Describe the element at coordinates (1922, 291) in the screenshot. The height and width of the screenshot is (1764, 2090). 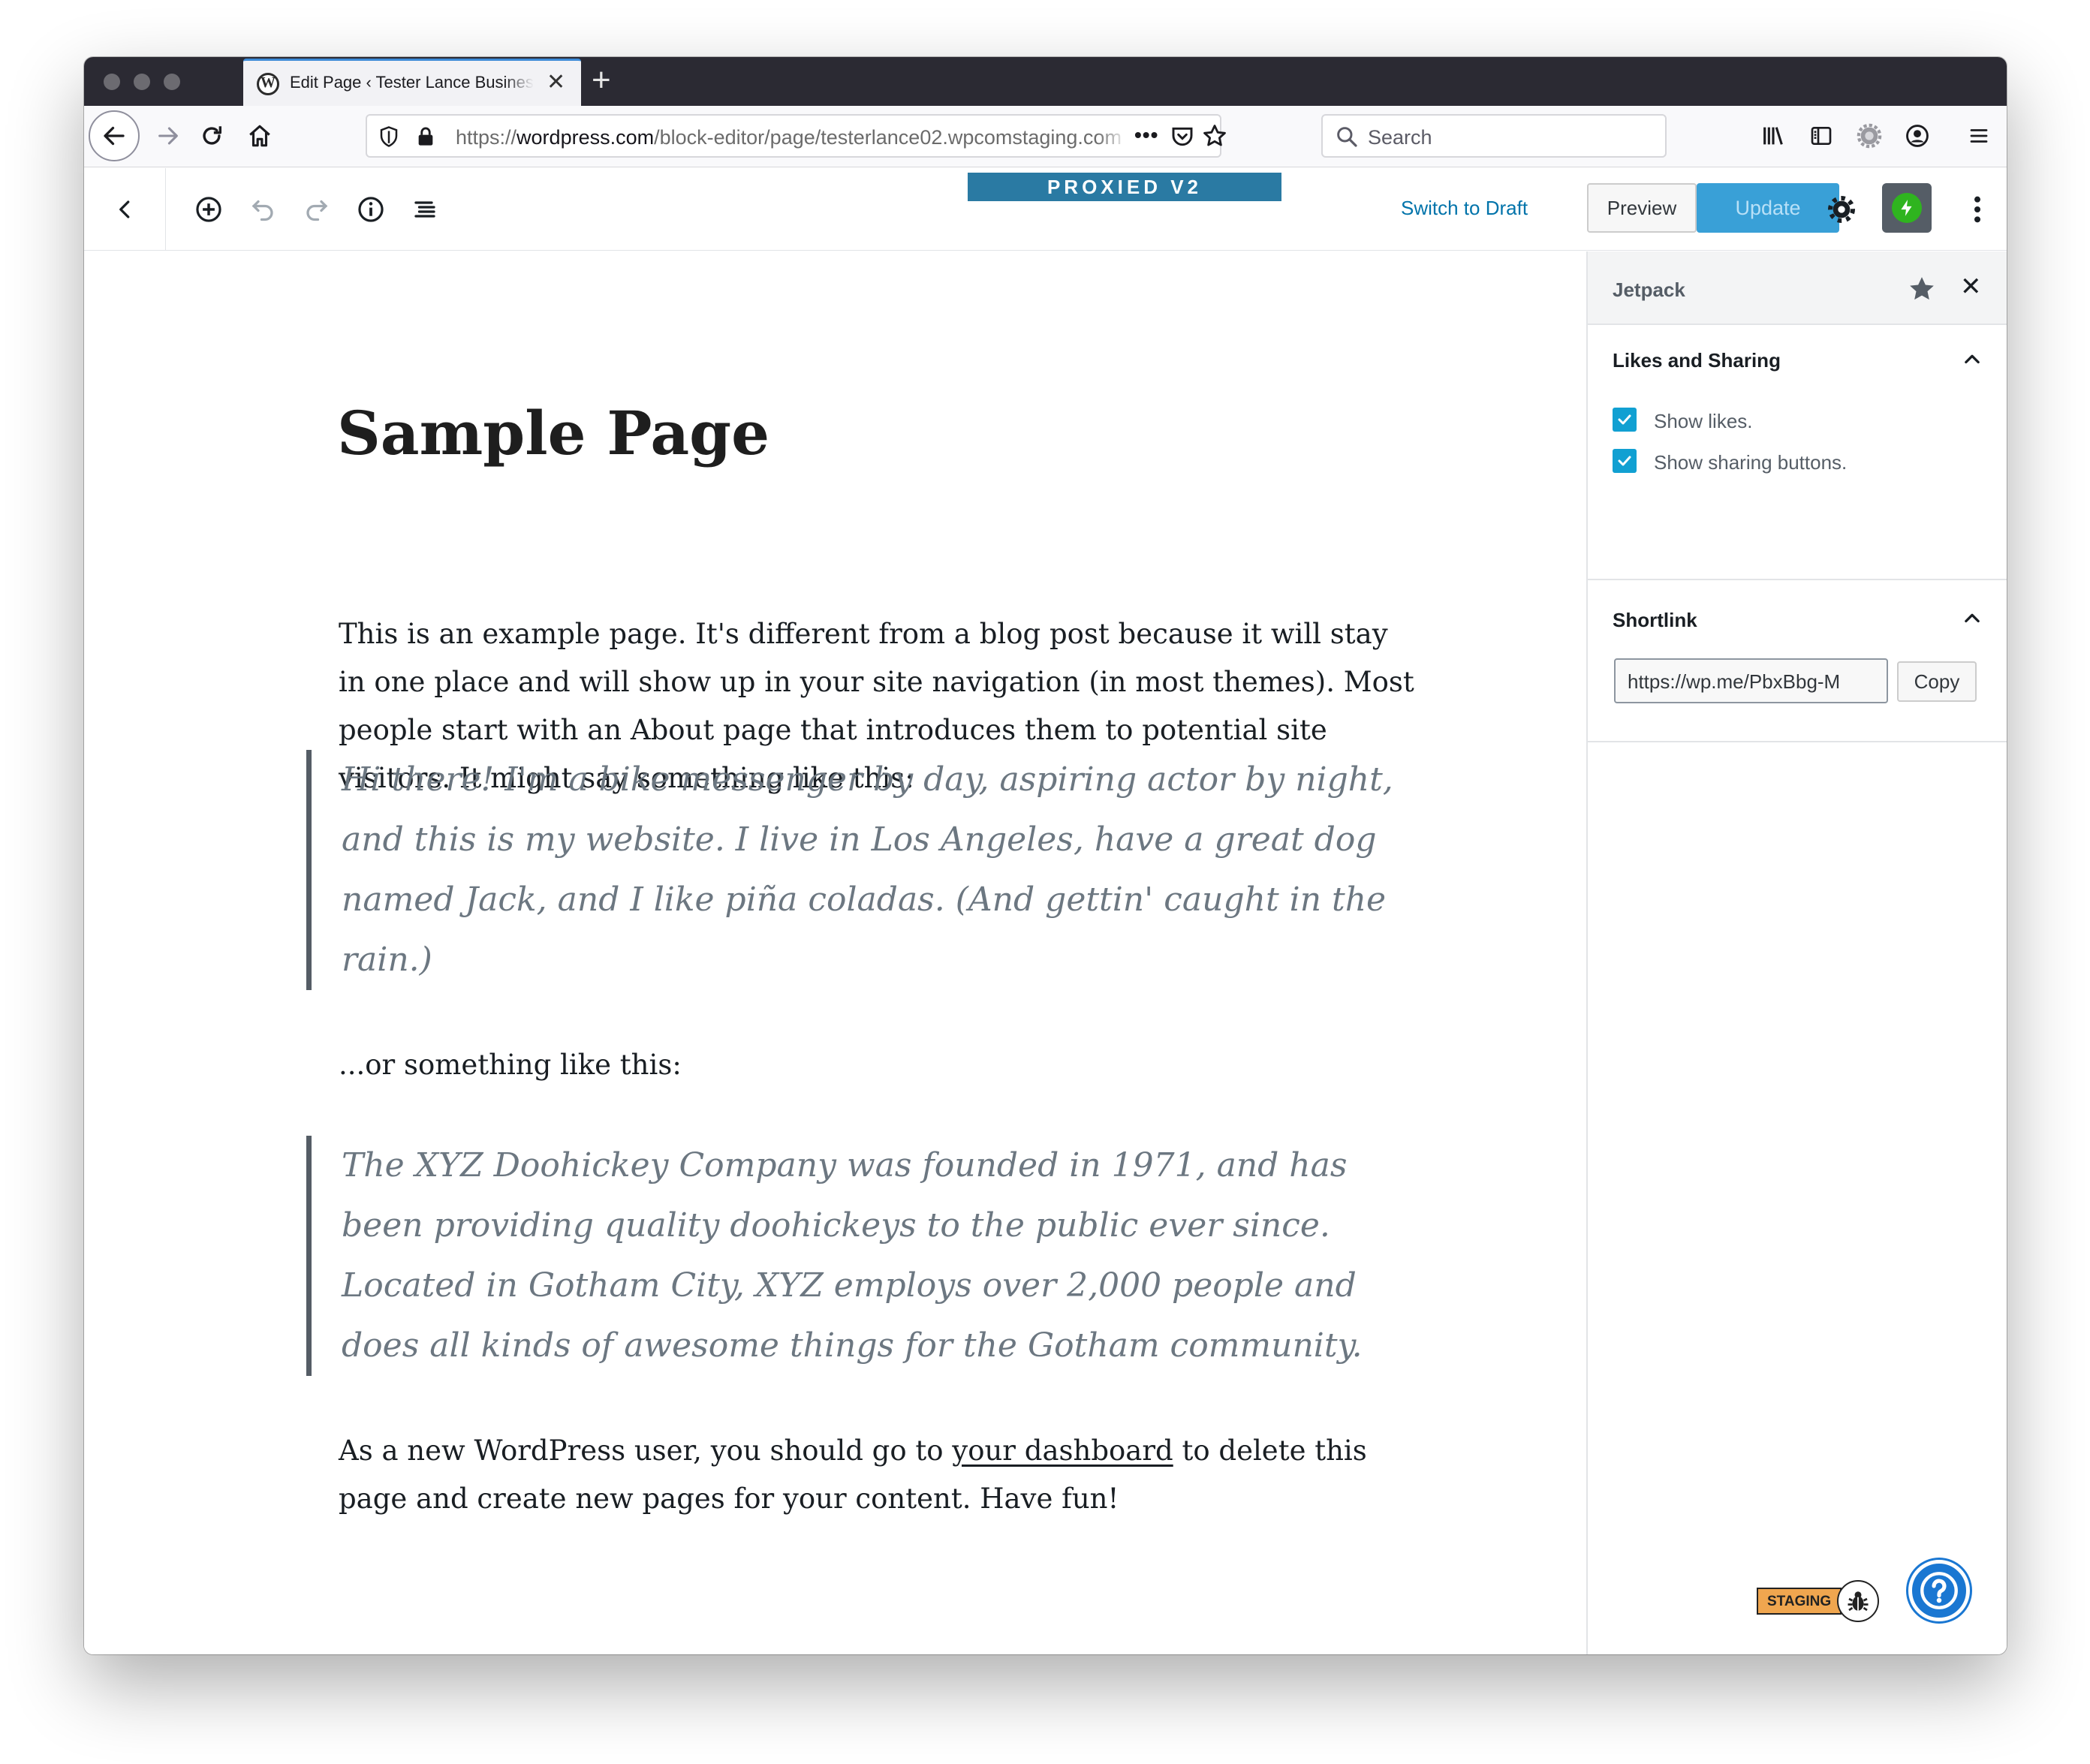
I see `pin-star-icon` at that location.